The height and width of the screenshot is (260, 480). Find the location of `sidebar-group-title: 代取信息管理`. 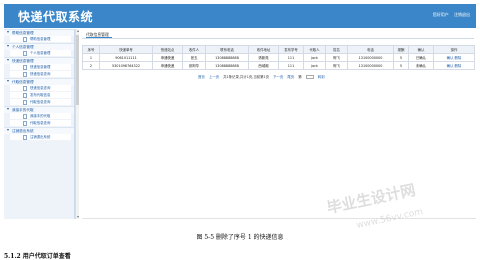

sidebar-group-title: 代取信息管理 is located at coordinates (39, 81).